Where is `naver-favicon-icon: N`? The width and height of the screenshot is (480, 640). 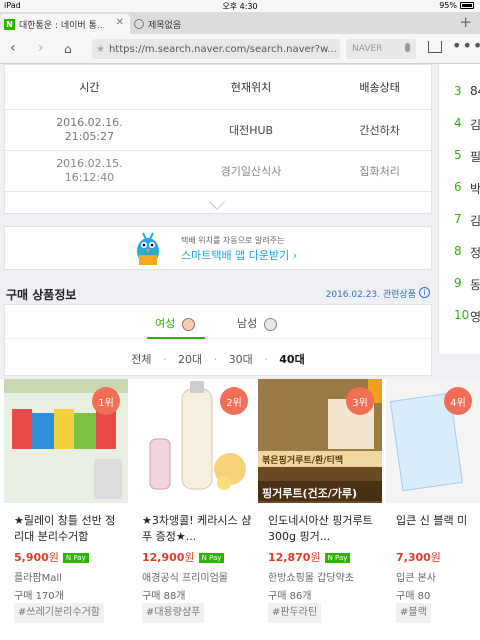 naver-favicon-icon: N is located at coordinates (9, 24).